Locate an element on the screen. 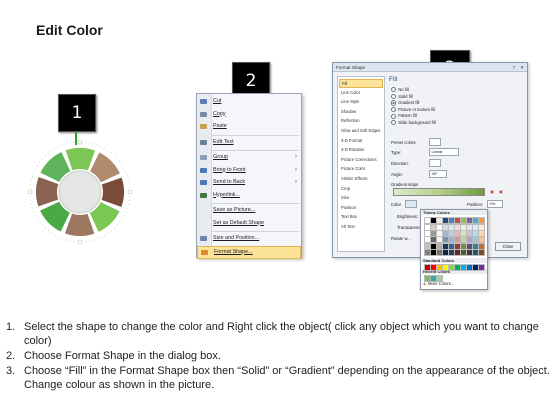 This screenshot has height=420, width=560. dialog-nav-item: Line Style is located at coordinates (350, 101).